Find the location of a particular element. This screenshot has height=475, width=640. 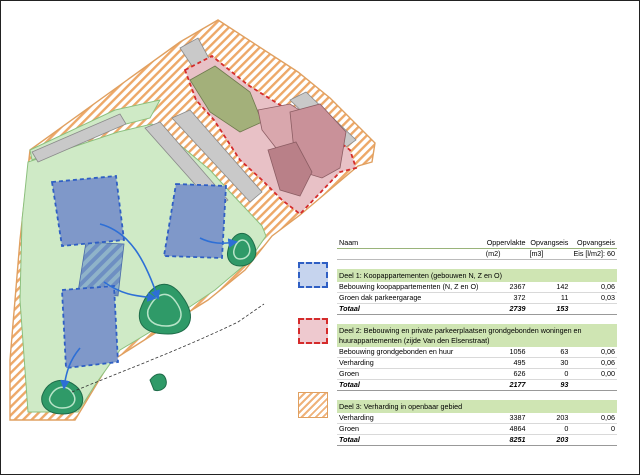

col-volume-header: Opvangseis is located at coordinates (549, 242).